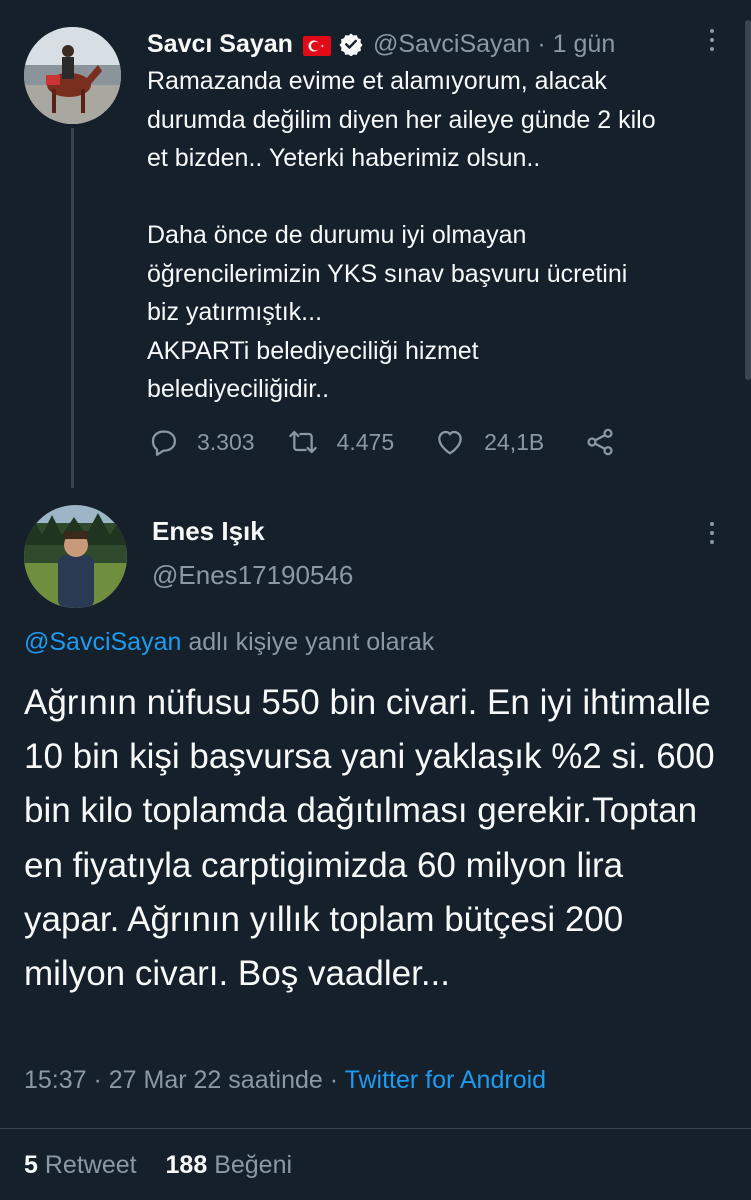  Describe the element at coordinates (238, 389) in the screenshot. I see `tweet-line: belediyeciliğidir..` at that location.